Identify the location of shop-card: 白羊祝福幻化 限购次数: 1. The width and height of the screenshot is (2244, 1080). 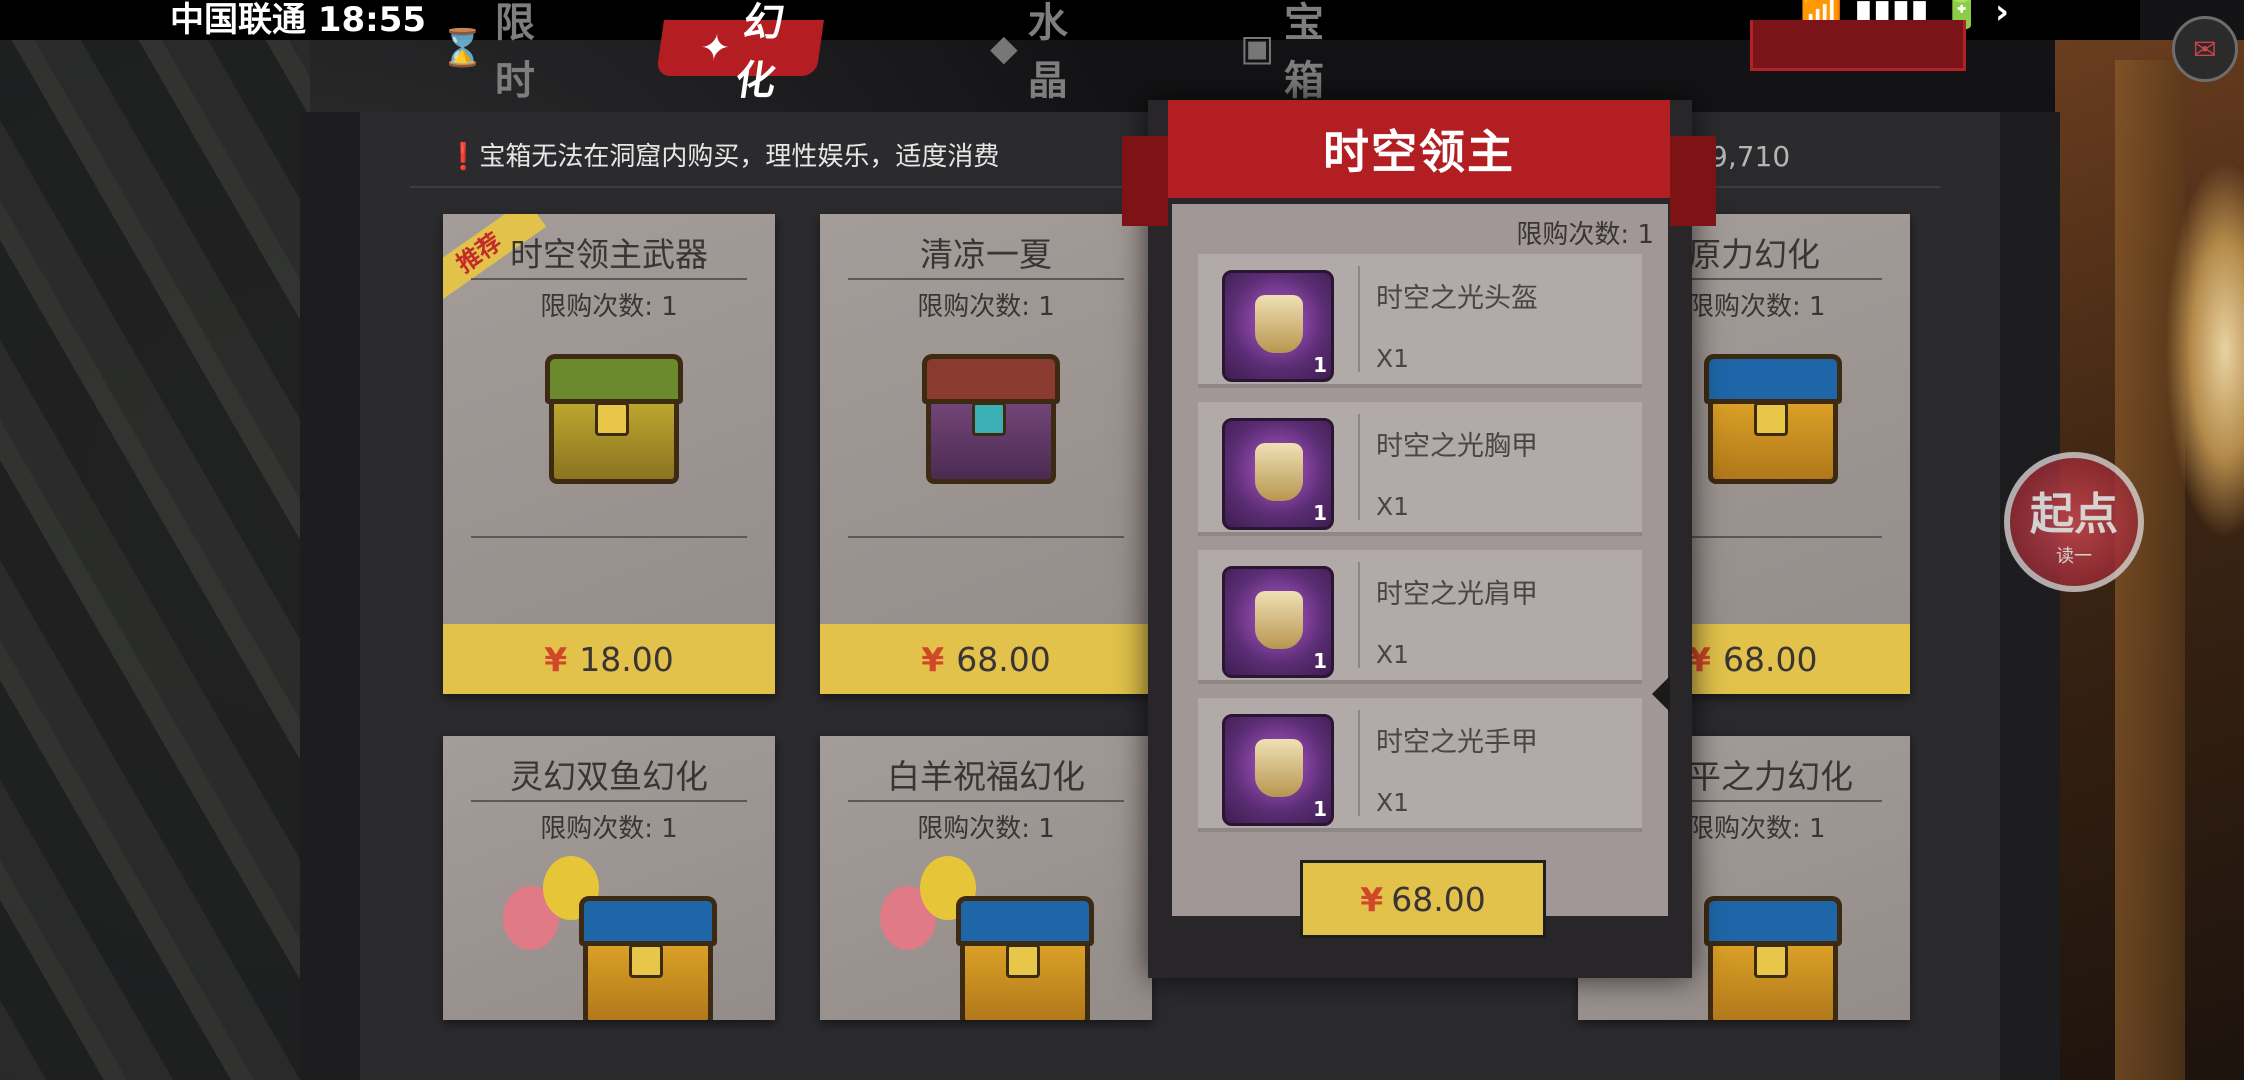
(986, 878).